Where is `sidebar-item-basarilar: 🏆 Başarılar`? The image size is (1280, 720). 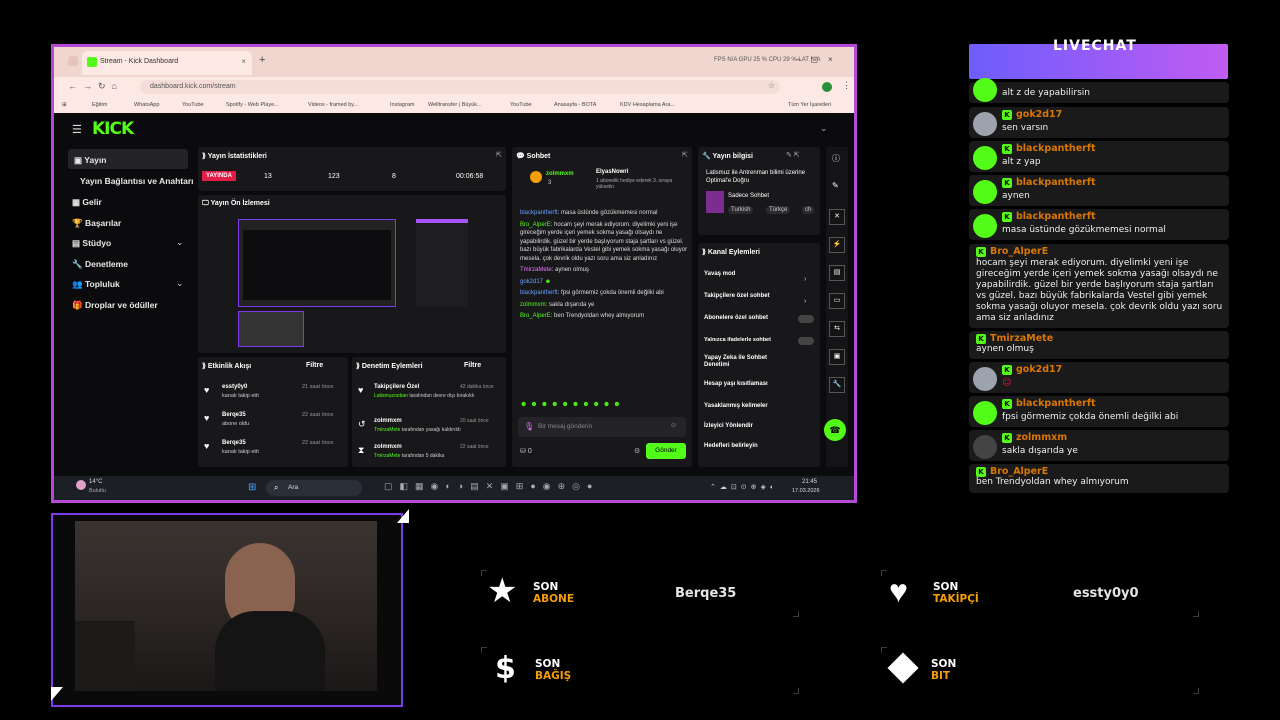
sidebar-item-basarilar: 🏆 Başarılar is located at coordinates (96, 223).